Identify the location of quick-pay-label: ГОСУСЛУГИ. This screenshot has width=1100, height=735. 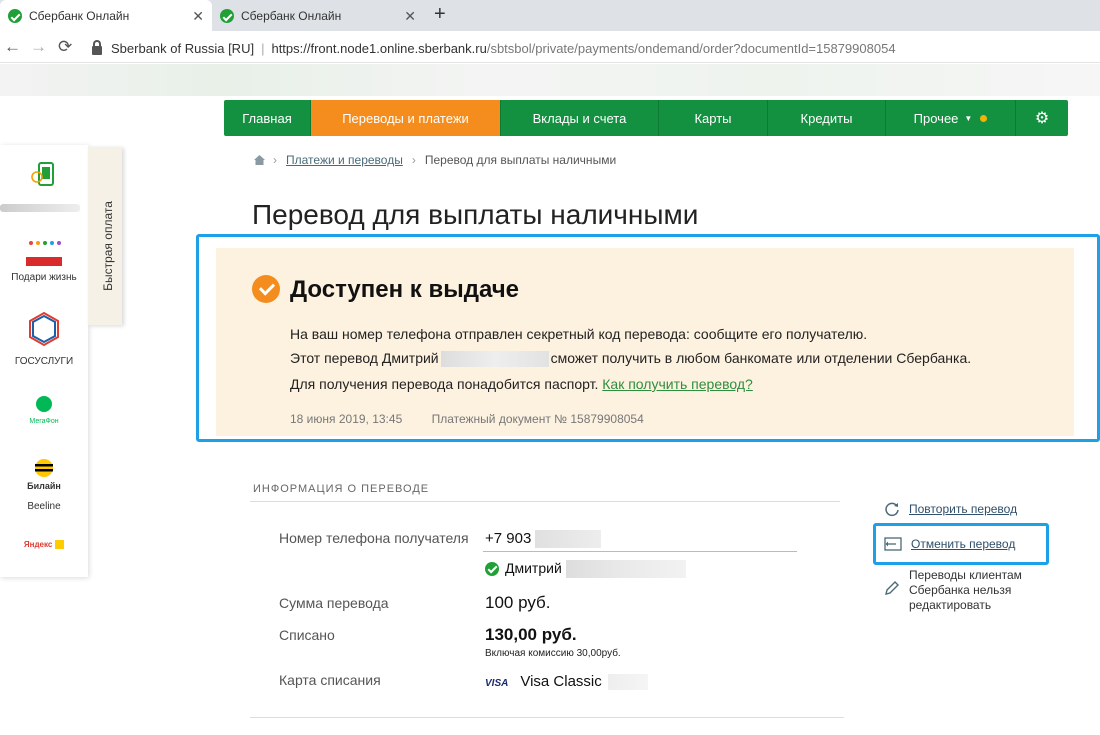
(44, 361).